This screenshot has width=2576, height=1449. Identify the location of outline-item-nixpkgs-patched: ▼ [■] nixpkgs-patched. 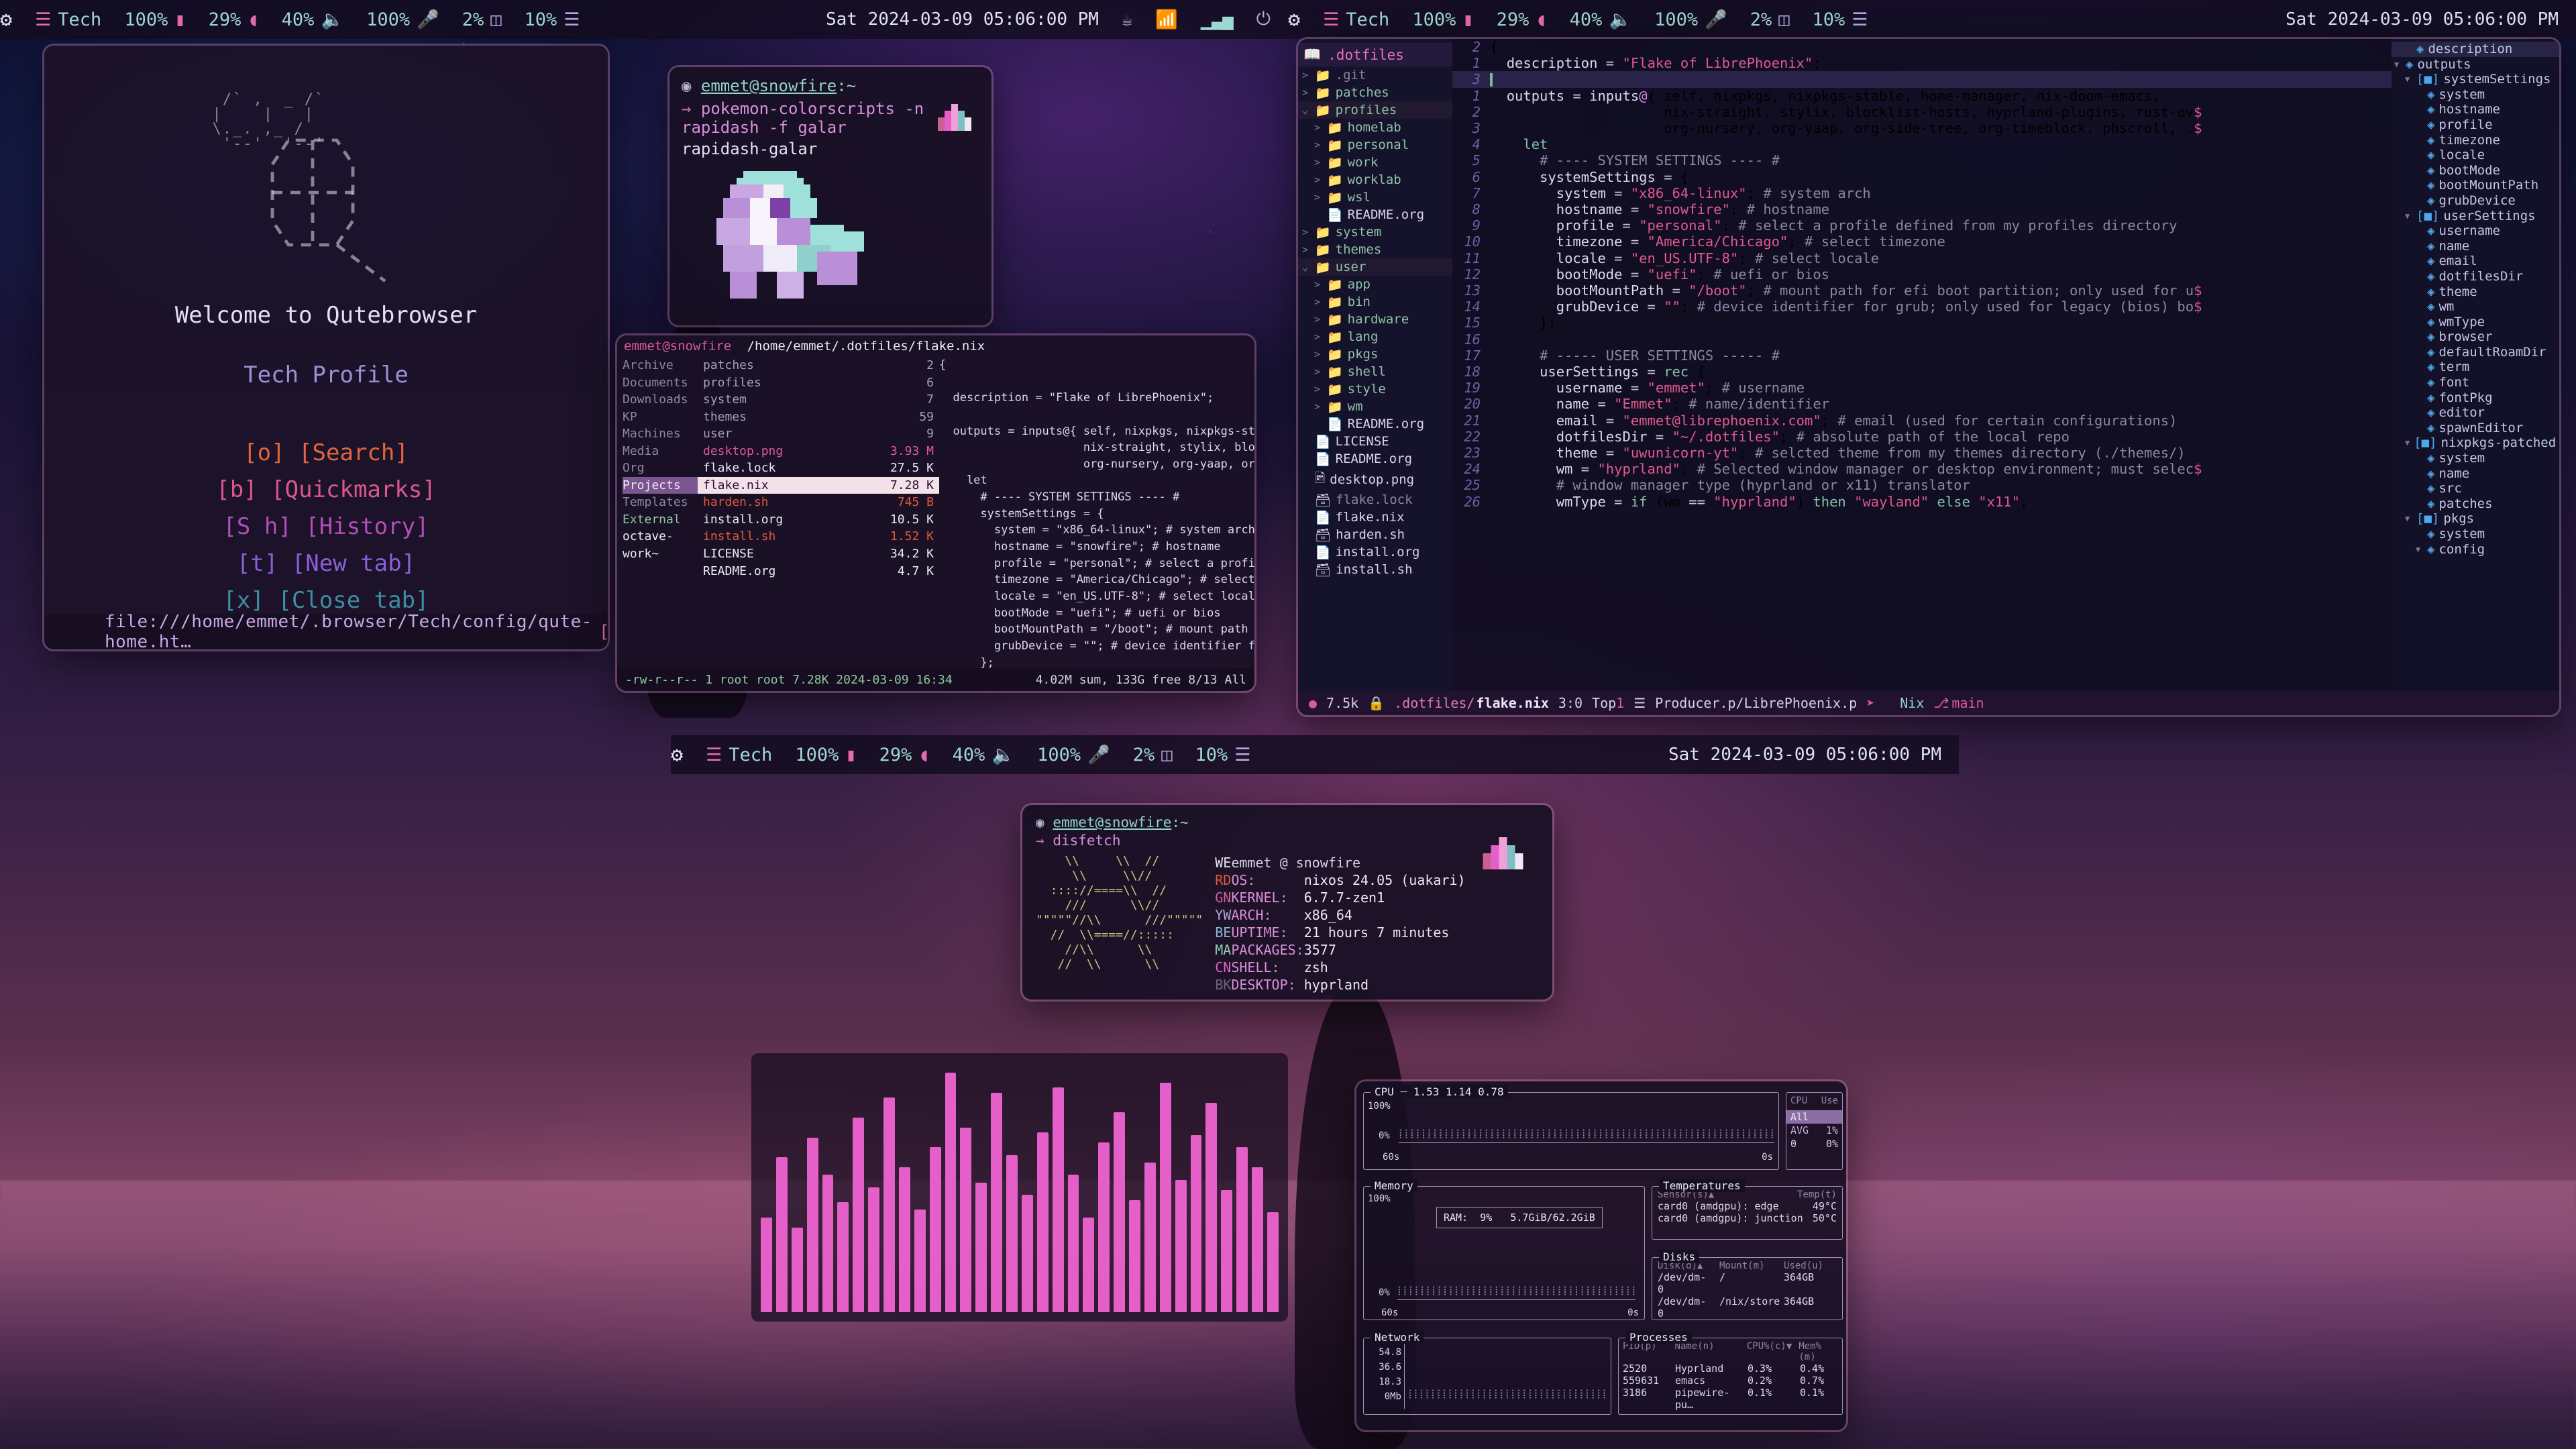
(2475, 443).